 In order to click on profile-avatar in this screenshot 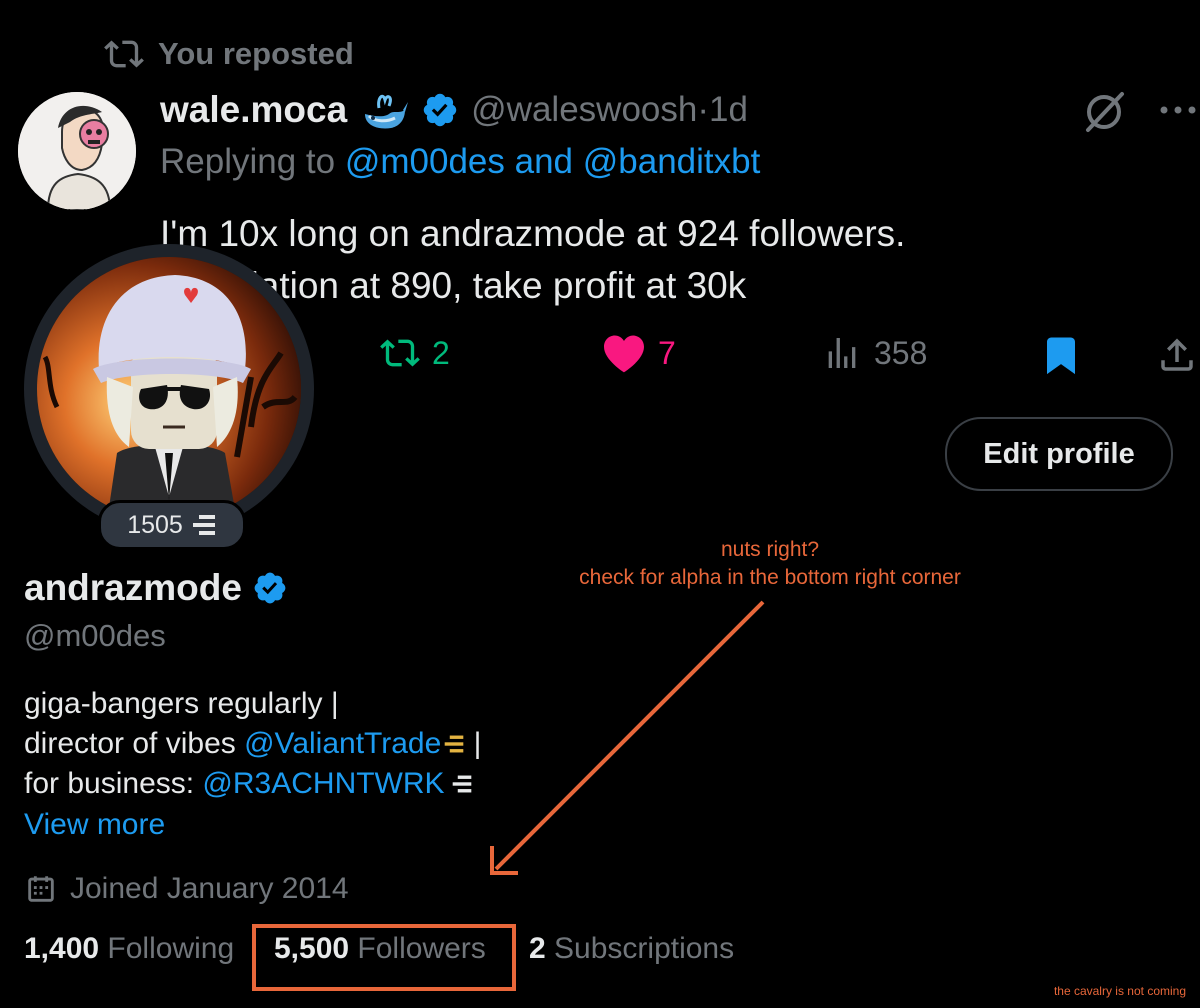, I will do `click(169, 389)`.